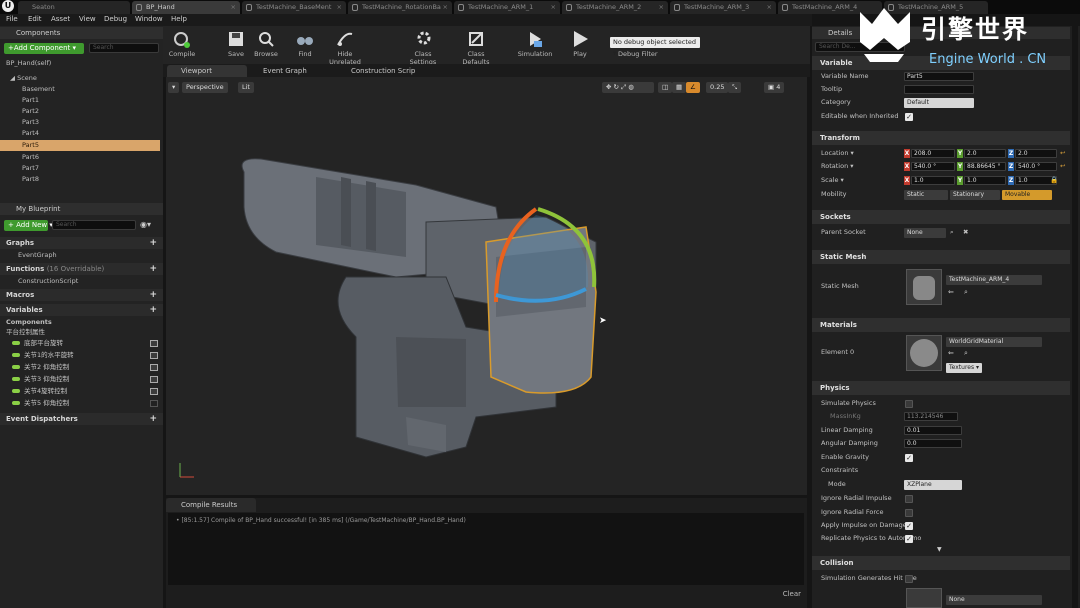 The image size is (1080, 608). What do you see at coordinates (80, 168) in the screenshot?
I see `tree-item-part7: Part7` at bounding box center [80, 168].